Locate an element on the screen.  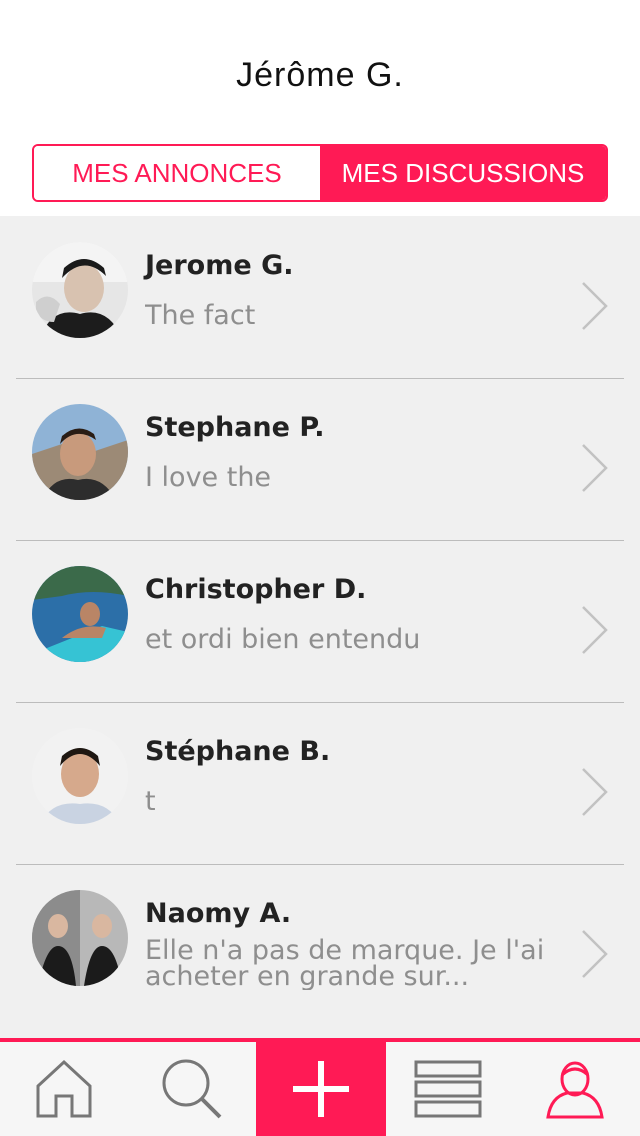
conversation-name: Jerome G. is located at coordinates (219, 265).